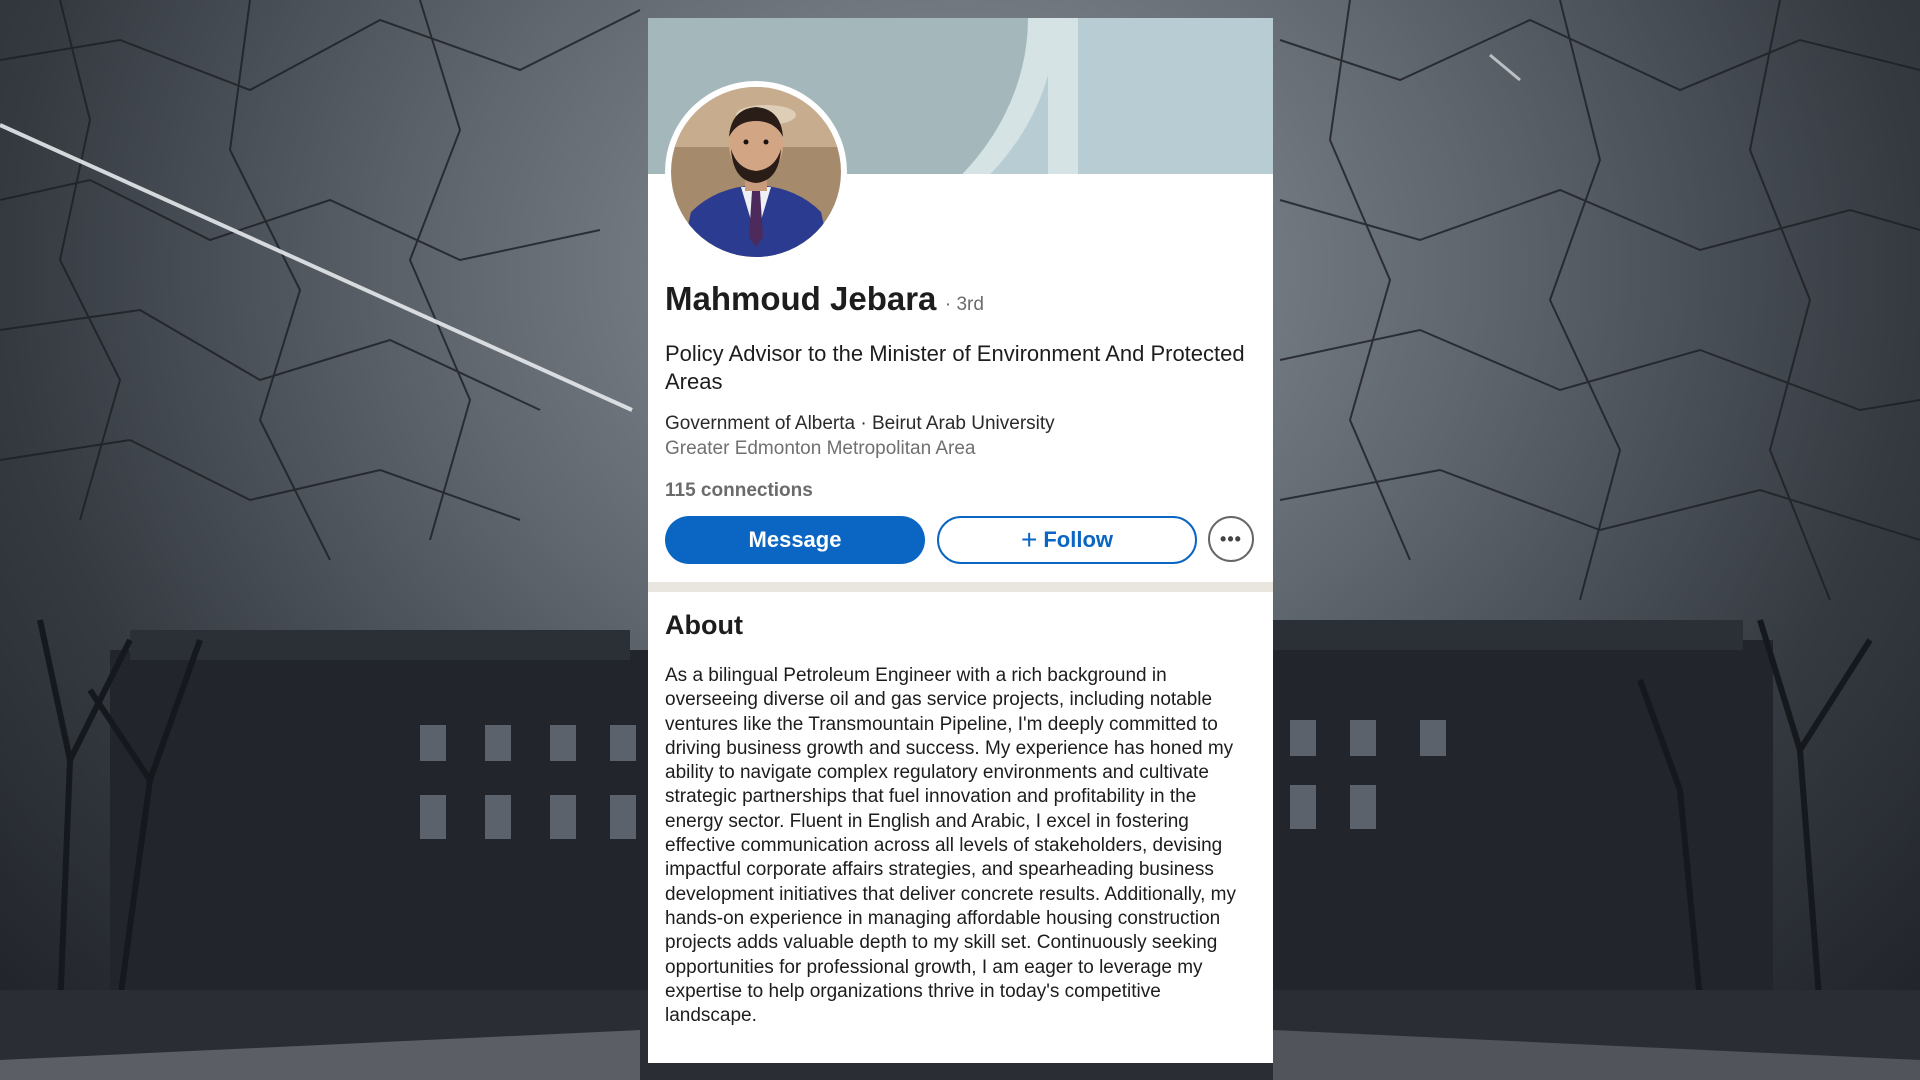  I want to click on follow-button-label: Follow, so click(1078, 539).